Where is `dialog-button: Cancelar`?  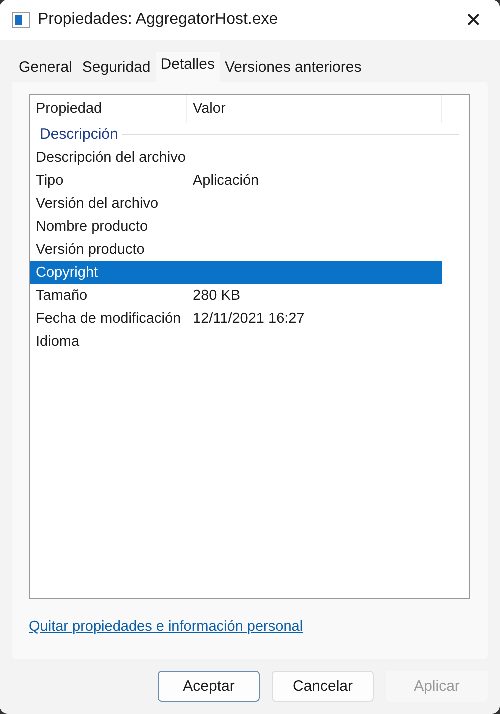 dialog-button: Cancelar is located at coordinates (323, 686).